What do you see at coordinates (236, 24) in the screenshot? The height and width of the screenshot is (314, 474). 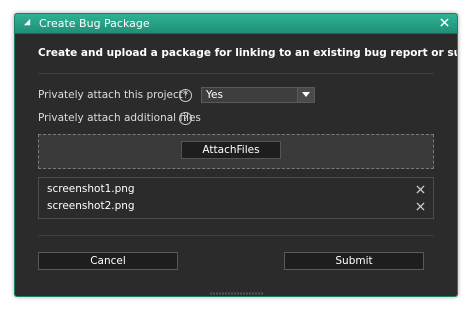 I see `title-bar: Create Bug Package` at bounding box center [236, 24].